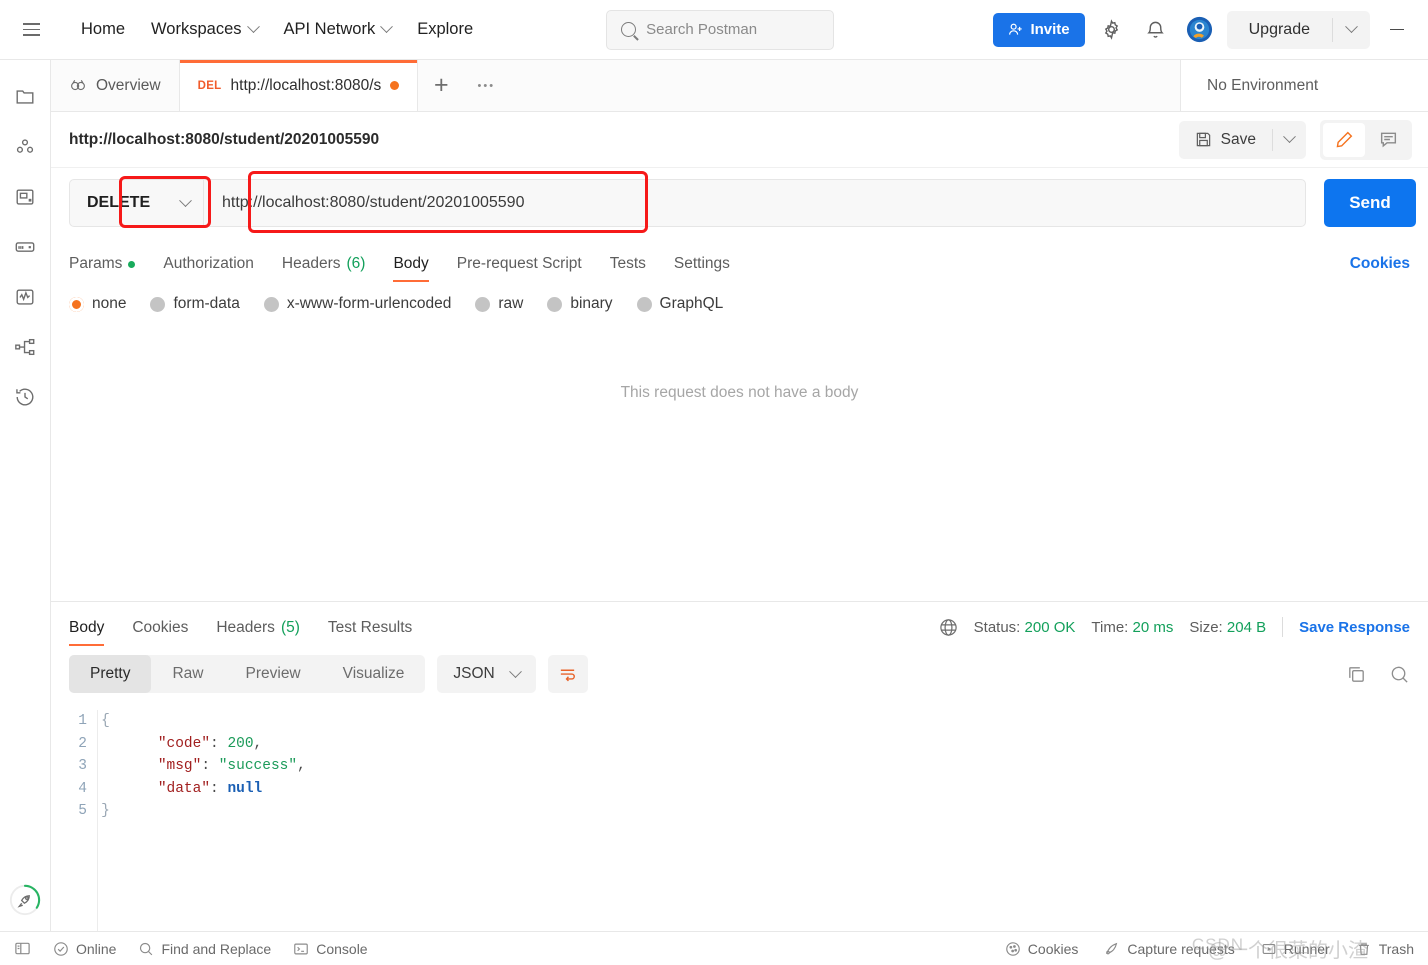 This screenshot has height=965, width=1428. Describe the element at coordinates (105, 721) in the screenshot. I see `fold-marker: {` at that location.